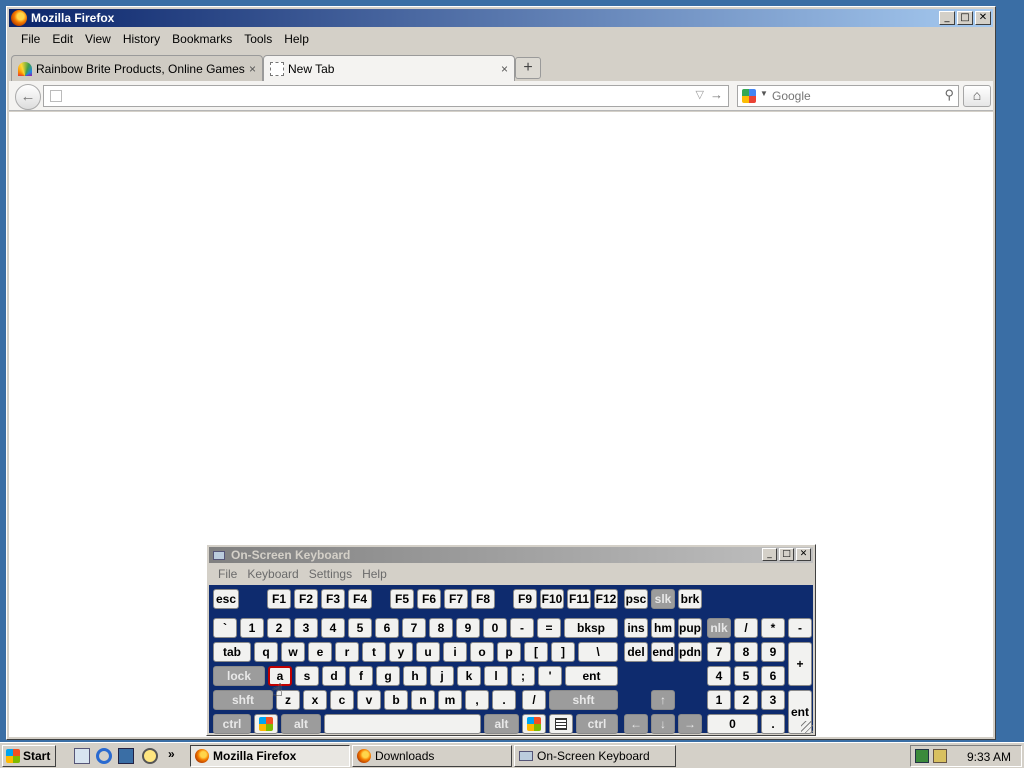 The height and width of the screenshot is (768, 1024). Describe the element at coordinates (636, 652) in the screenshot. I see `key-del: del` at that location.